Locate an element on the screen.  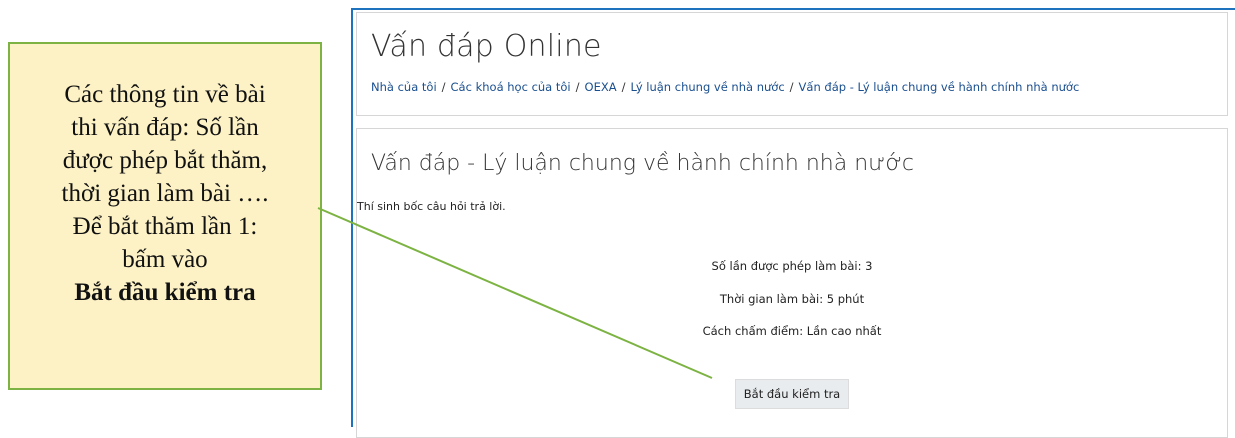
grading-method: Cách chấm điểm: Lần cao nhất is located at coordinates (792, 331).